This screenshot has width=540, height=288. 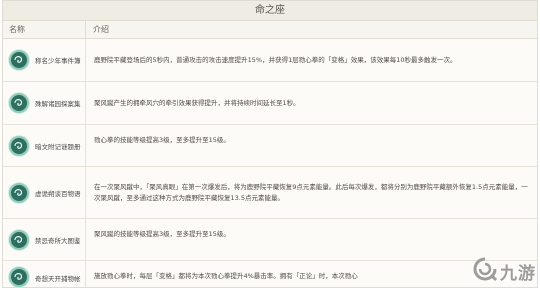 What do you see at coordinates (270, 240) in the screenshot?
I see `table-row: 禁忌奇所大图鉴 聚风蹴的技能等级提高3级，至多提升至15级。` at bounding box center [270, 240].